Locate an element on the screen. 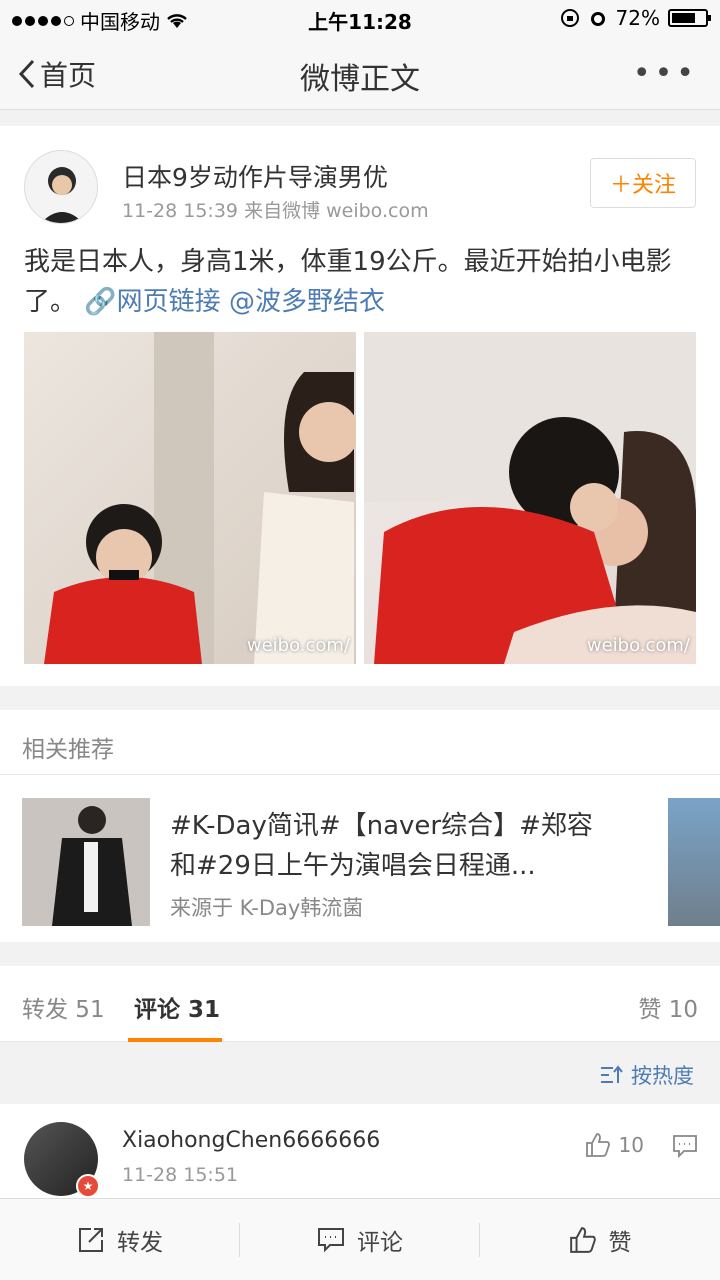 Image resolution: width=720 pixels, height=1280 pixels. comment-item: ★ XiaohongChen6666666 11-28 15:51 10 is located at coordinates (360, 1151).